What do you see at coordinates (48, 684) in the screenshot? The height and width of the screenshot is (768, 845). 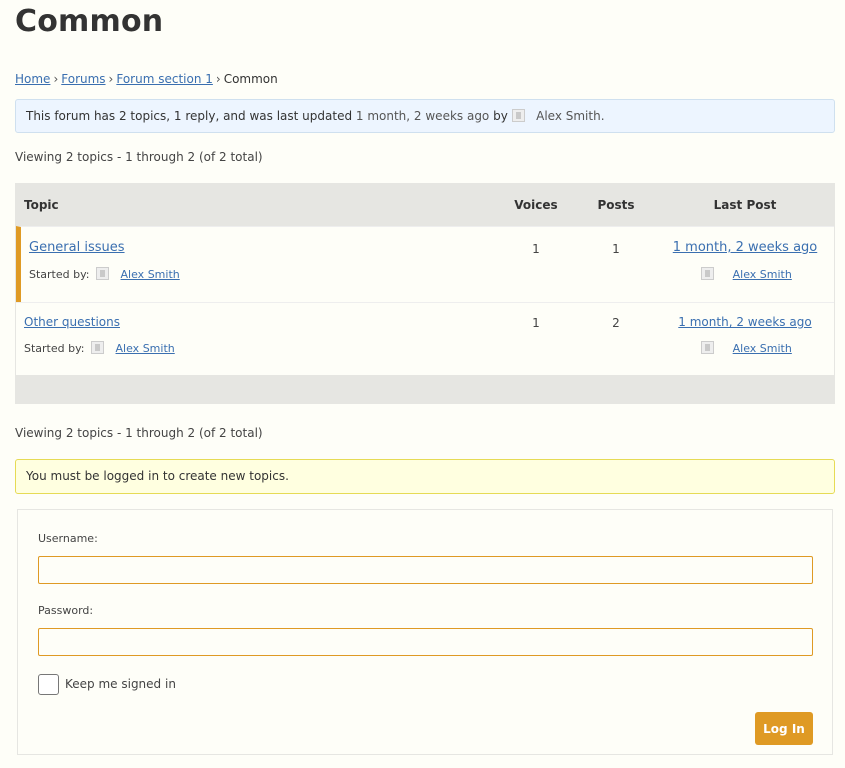 I see `remember-me-checkbox` at bounding box center [48, 684].